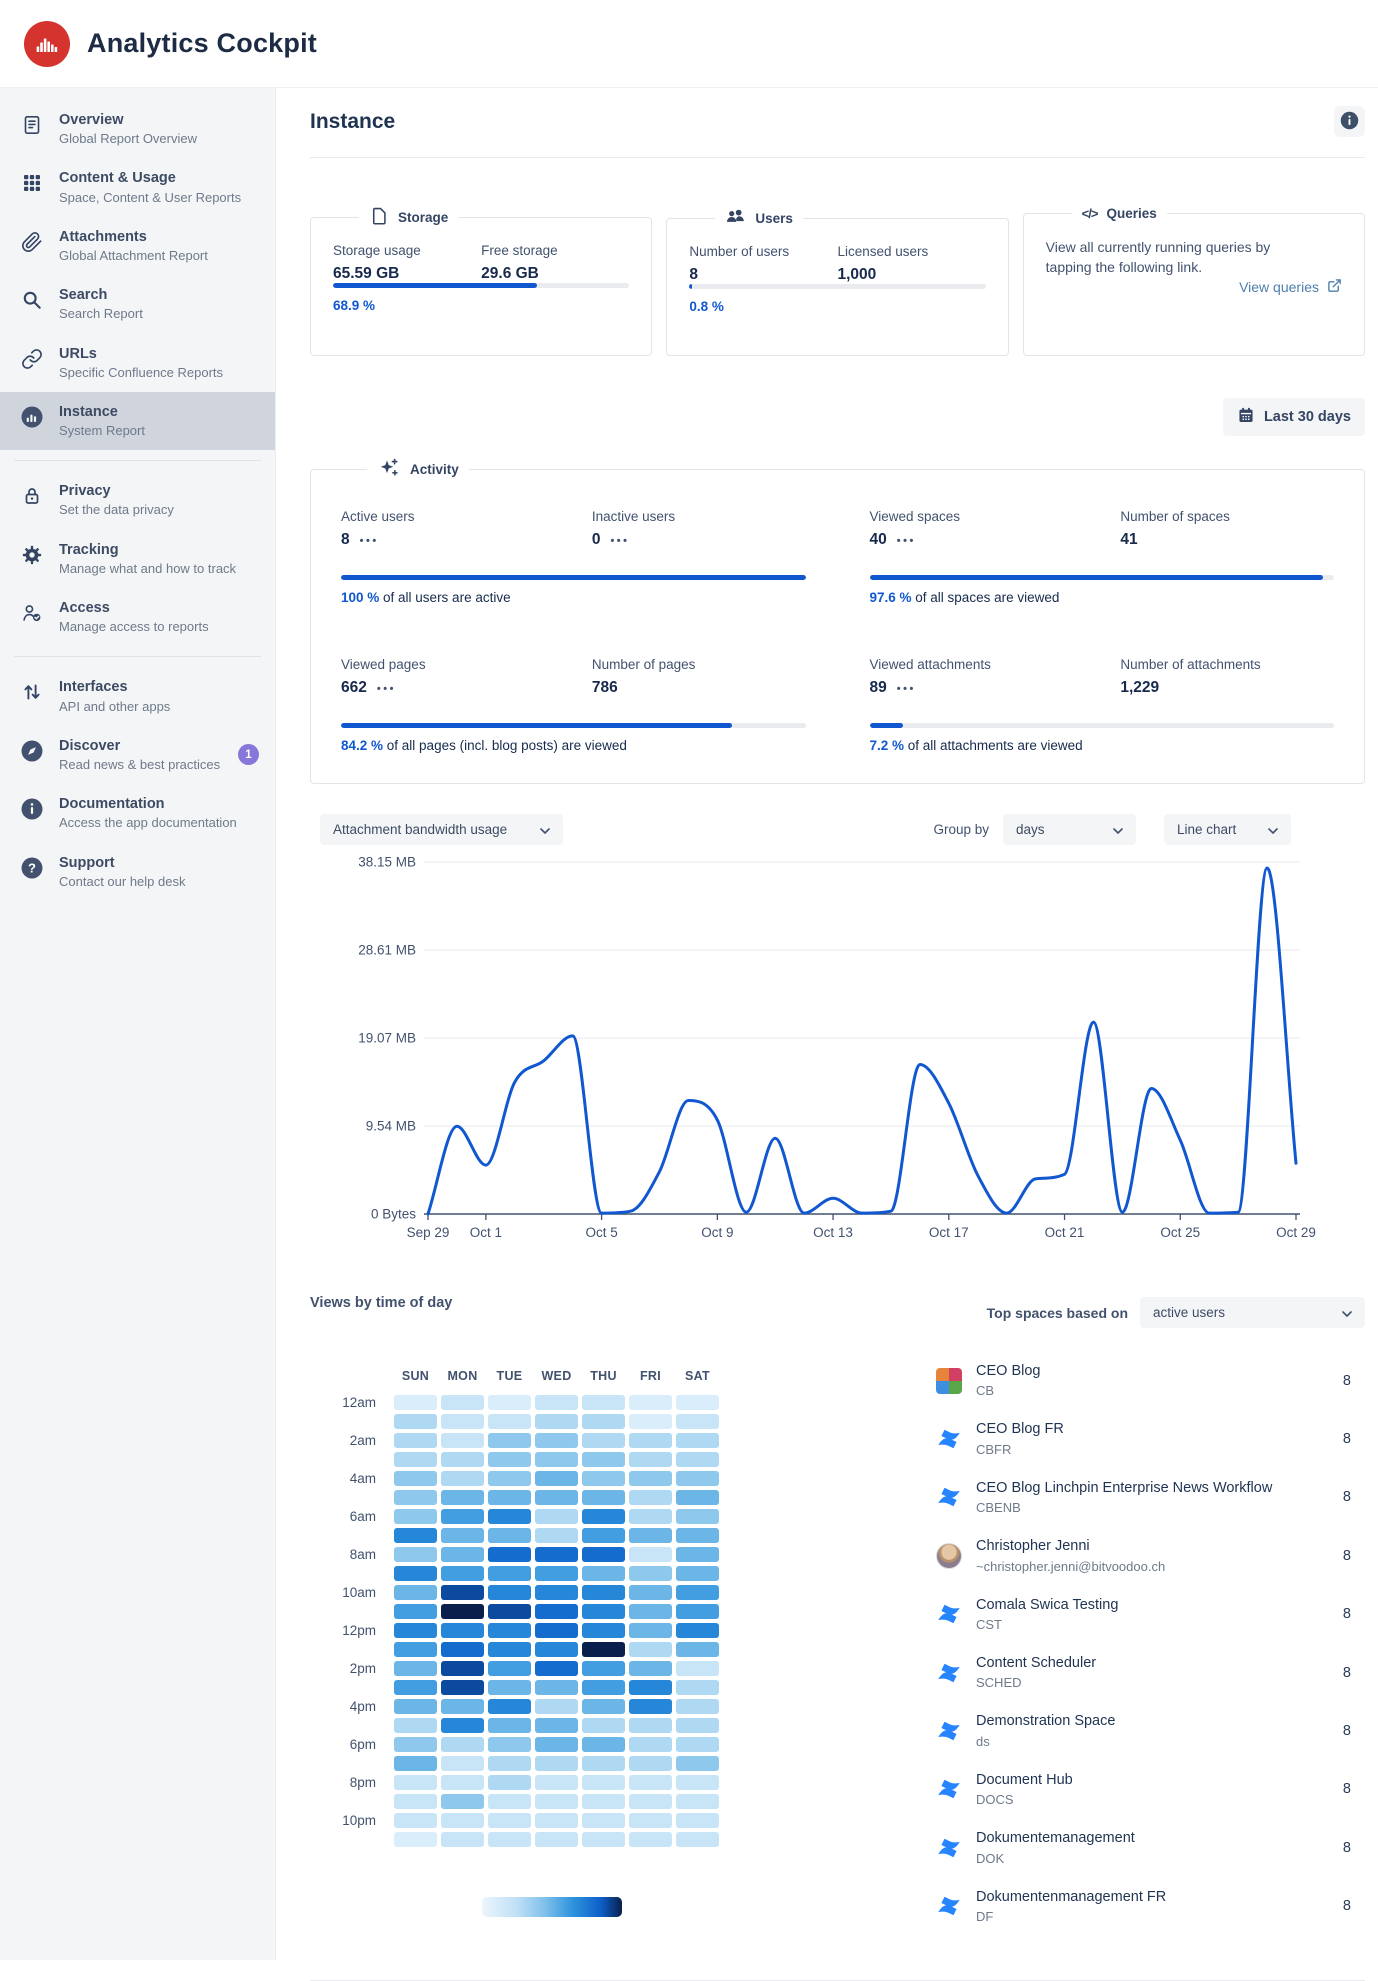 The image size is (1378, 1981). I want to click on top-space-item: CEO Blog FR CBFR 8, so click(1150, 1438).